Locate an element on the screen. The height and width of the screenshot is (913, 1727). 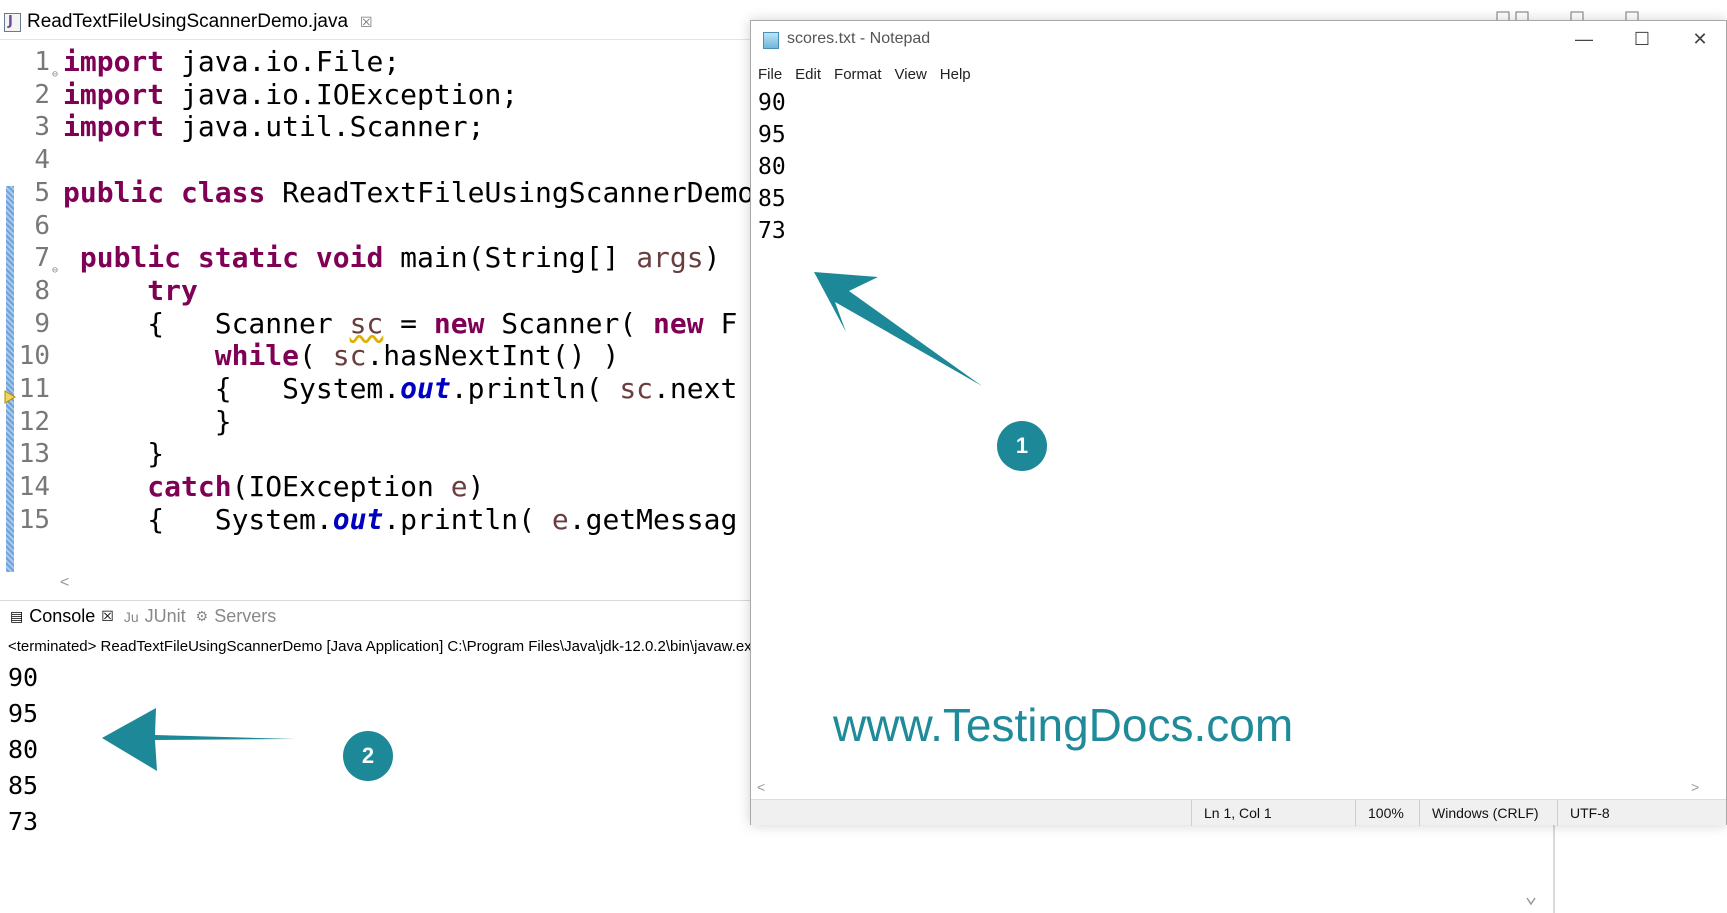
notepad-title-bar: scores.txt - Notepad — ☐ ✕ is located at coordinates (1238, 40).